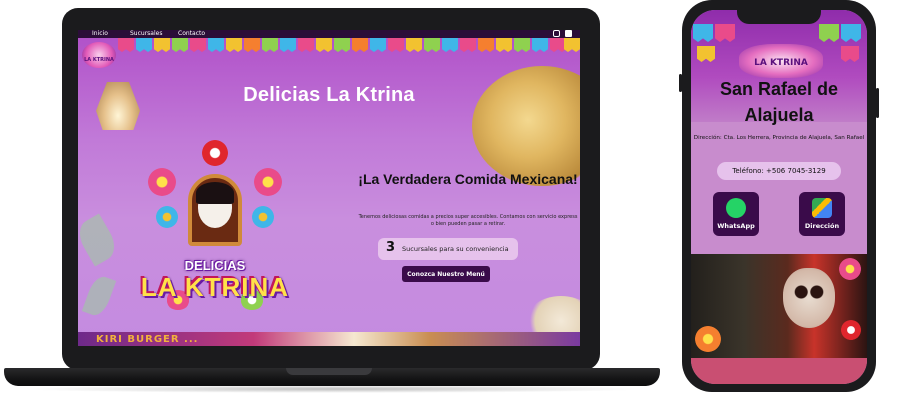  I want to click on nav-contacto: Contacto, so click(191, 34).